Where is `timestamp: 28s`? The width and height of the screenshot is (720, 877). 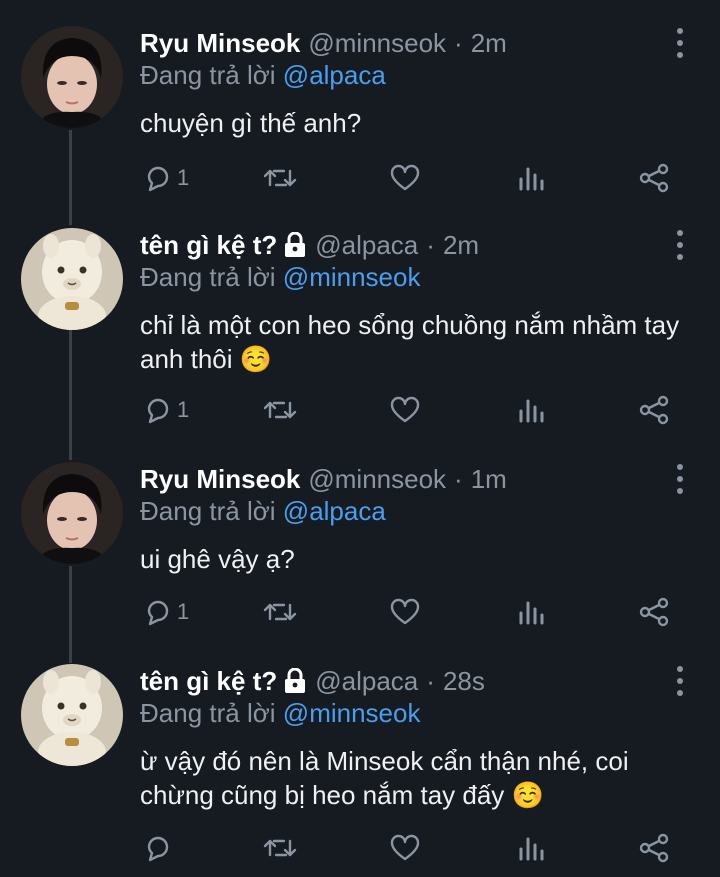
timestamp: 28s is located at coordinates (464, 681).